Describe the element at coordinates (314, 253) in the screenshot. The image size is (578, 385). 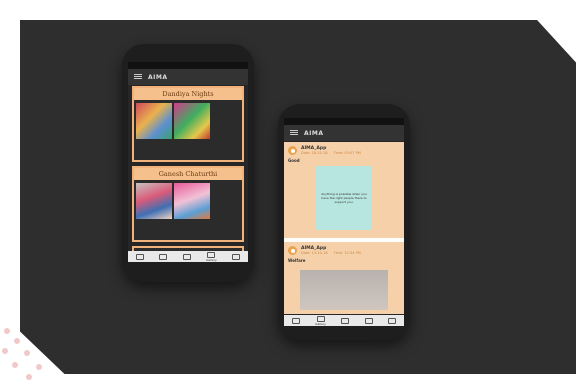
I see `post-date: Date: 13-10-18` at that location.